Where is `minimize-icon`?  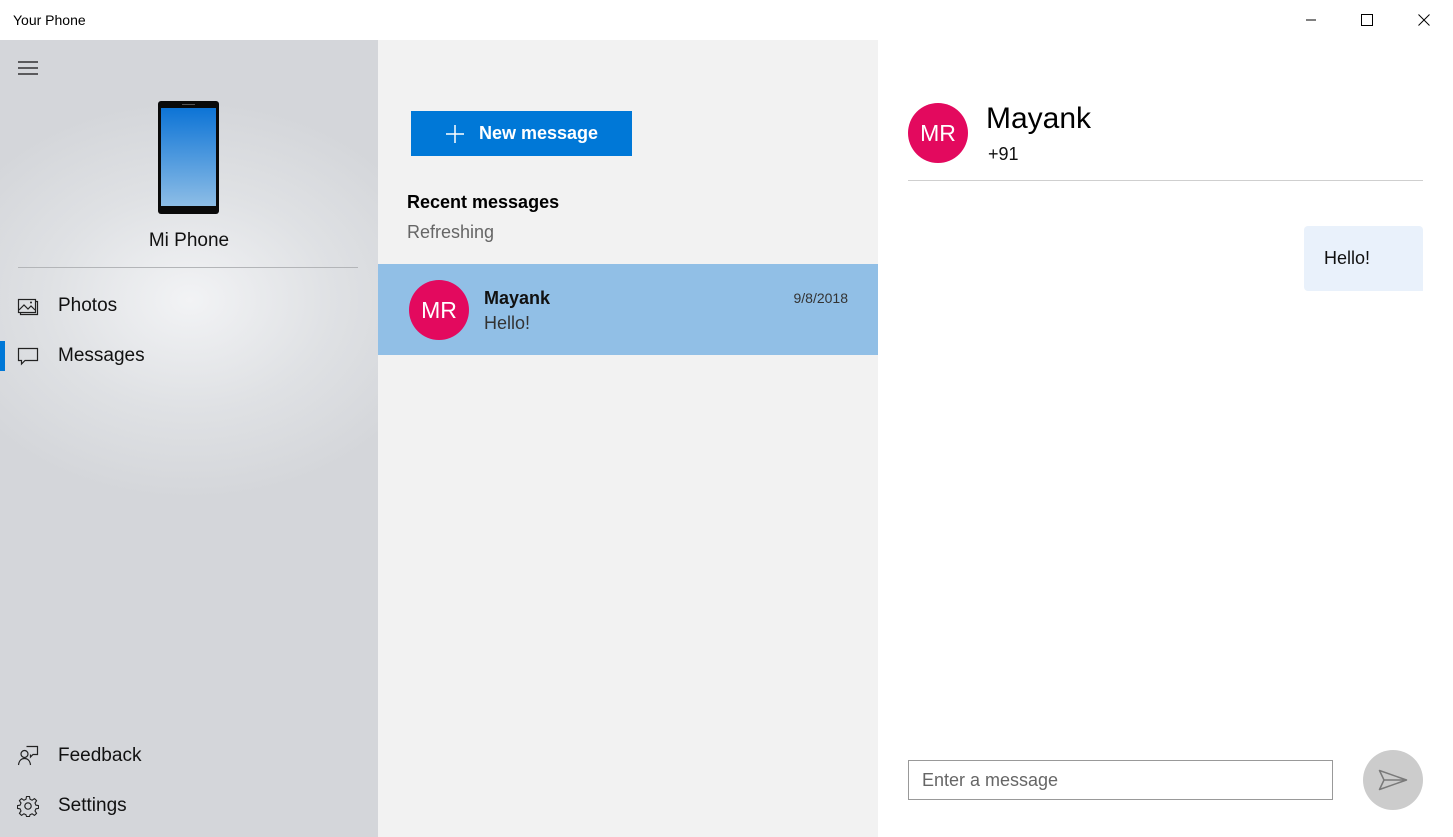 minimize-icon is located at coordinates (1311, 20).